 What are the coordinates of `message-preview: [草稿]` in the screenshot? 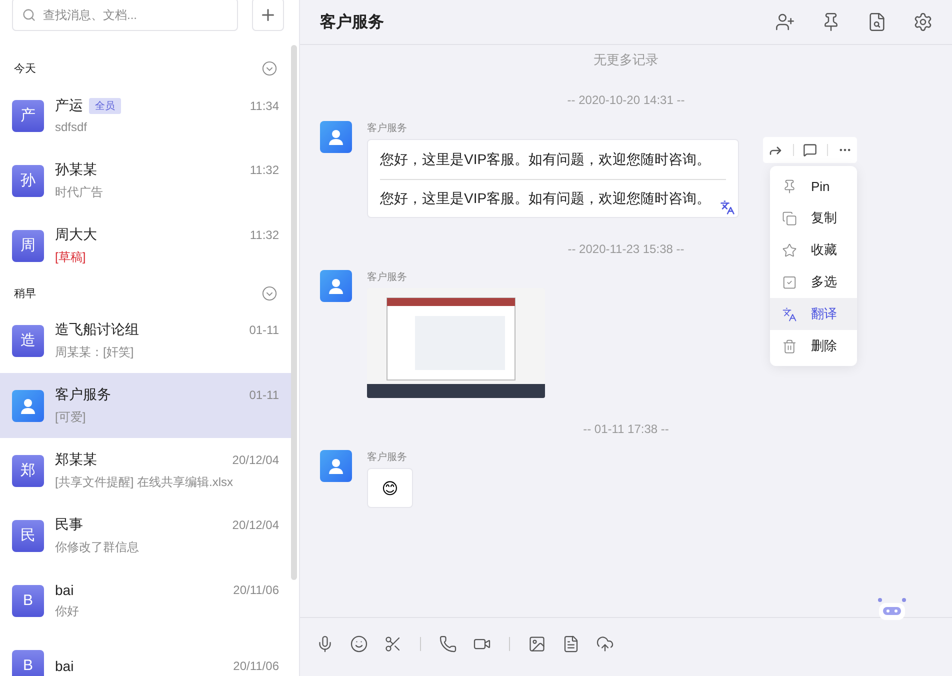 It's located at (71, 257).